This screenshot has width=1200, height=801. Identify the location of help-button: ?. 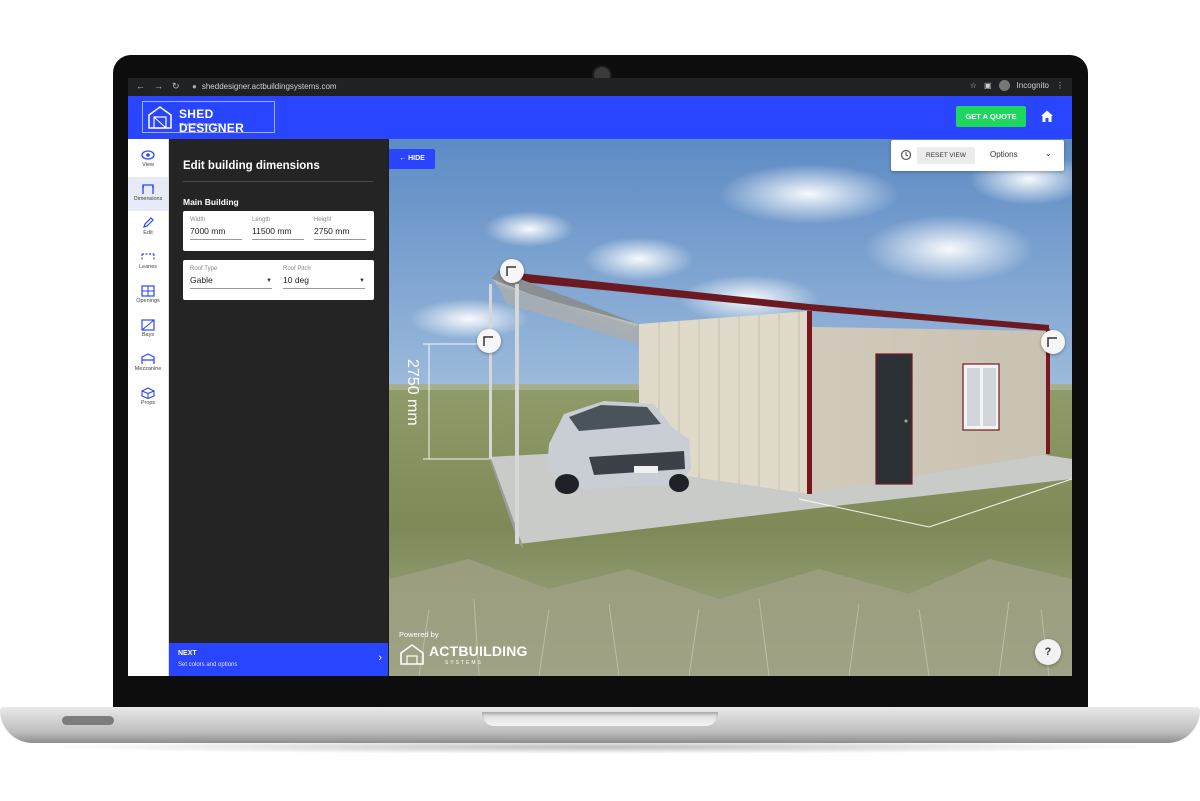
(1048, 652).